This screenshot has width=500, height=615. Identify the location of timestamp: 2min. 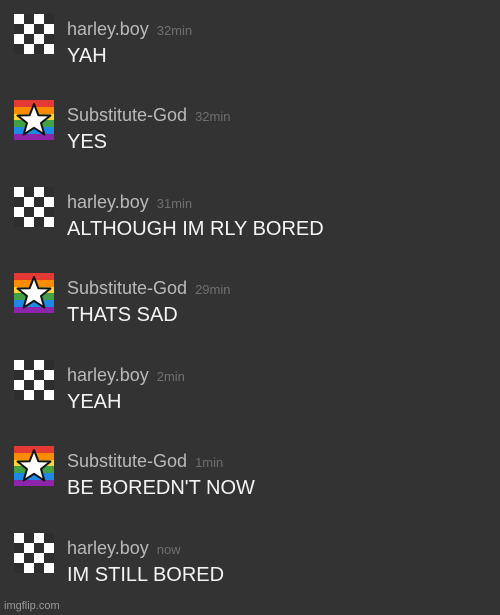
(170, 376).